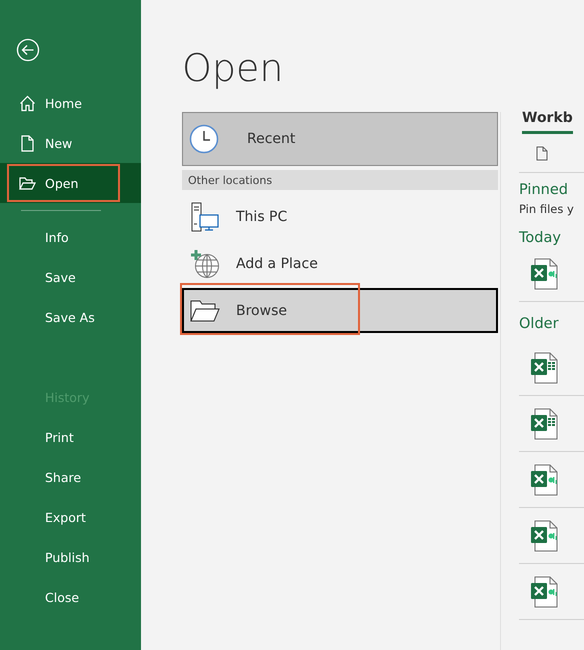 This screenshot has height=650, width=584. What do you see at coordinates (340, 263) in the screenshot?
I see `location-item: Add a Place` at bounding box center [340, 263].